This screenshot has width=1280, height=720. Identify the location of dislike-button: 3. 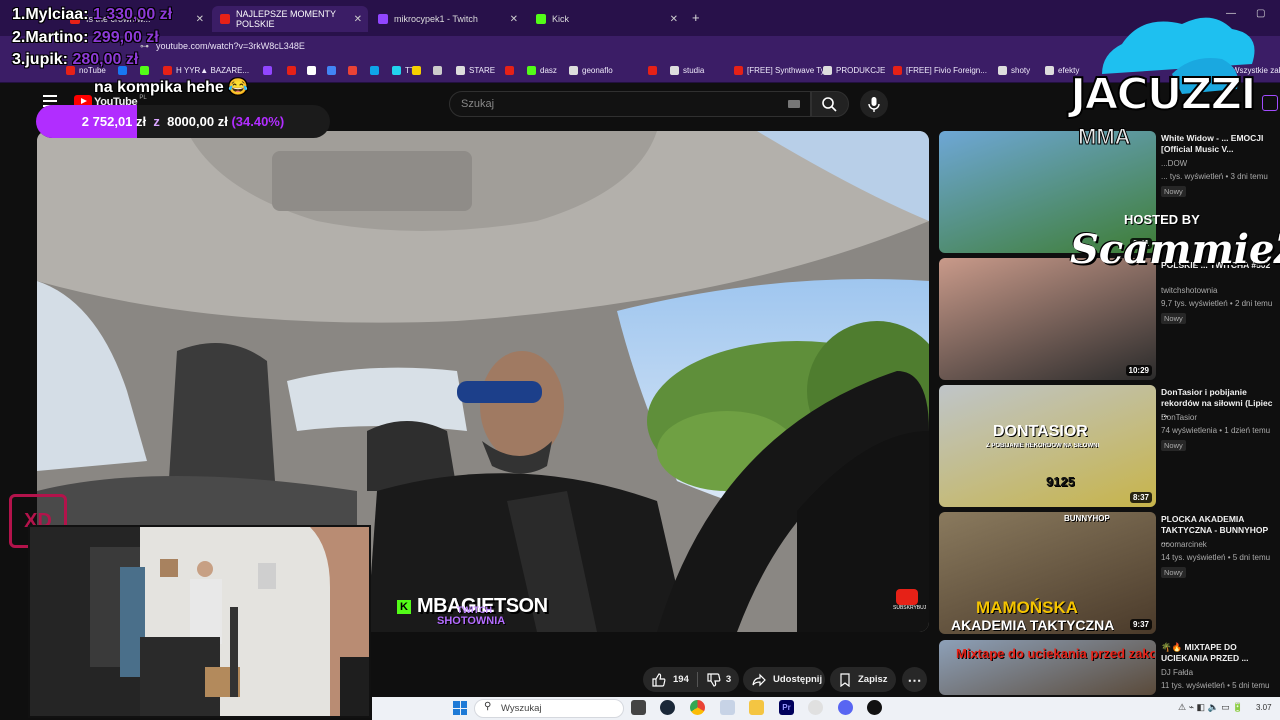
(718, 679).